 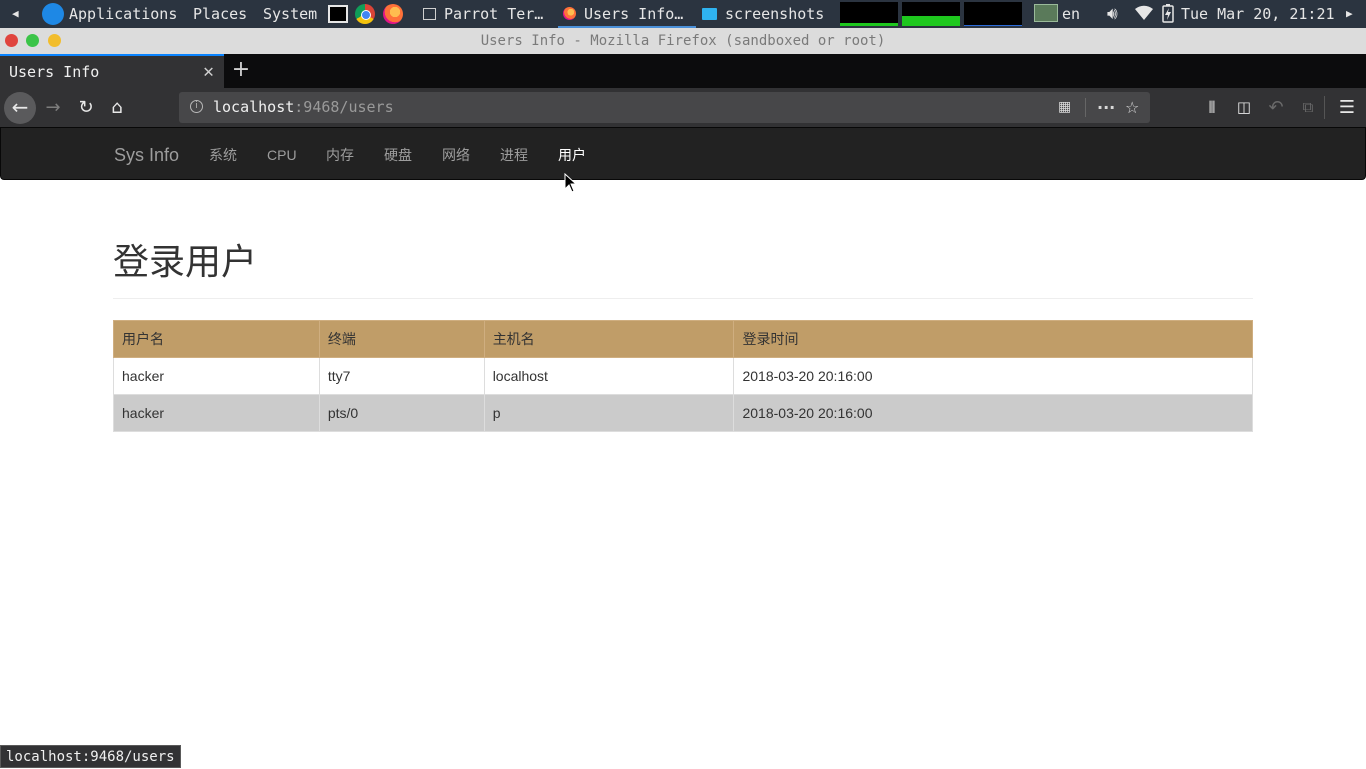 What do you see at coordinates (146, 155) in the screenshot?
I see `brand-link: Sys Info` at bounding box center [146, 155].